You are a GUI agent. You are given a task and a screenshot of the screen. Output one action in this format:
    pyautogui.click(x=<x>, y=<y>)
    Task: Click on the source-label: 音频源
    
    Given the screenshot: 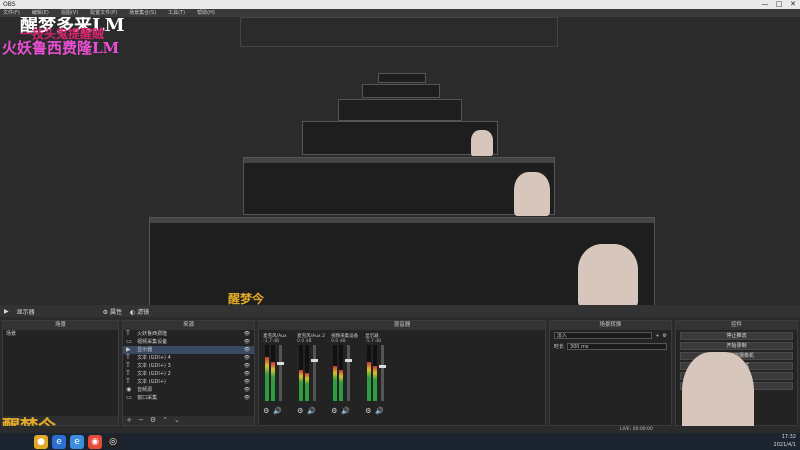 What is the action you would take?
    pyautogui.click(x=145, y=390)
    